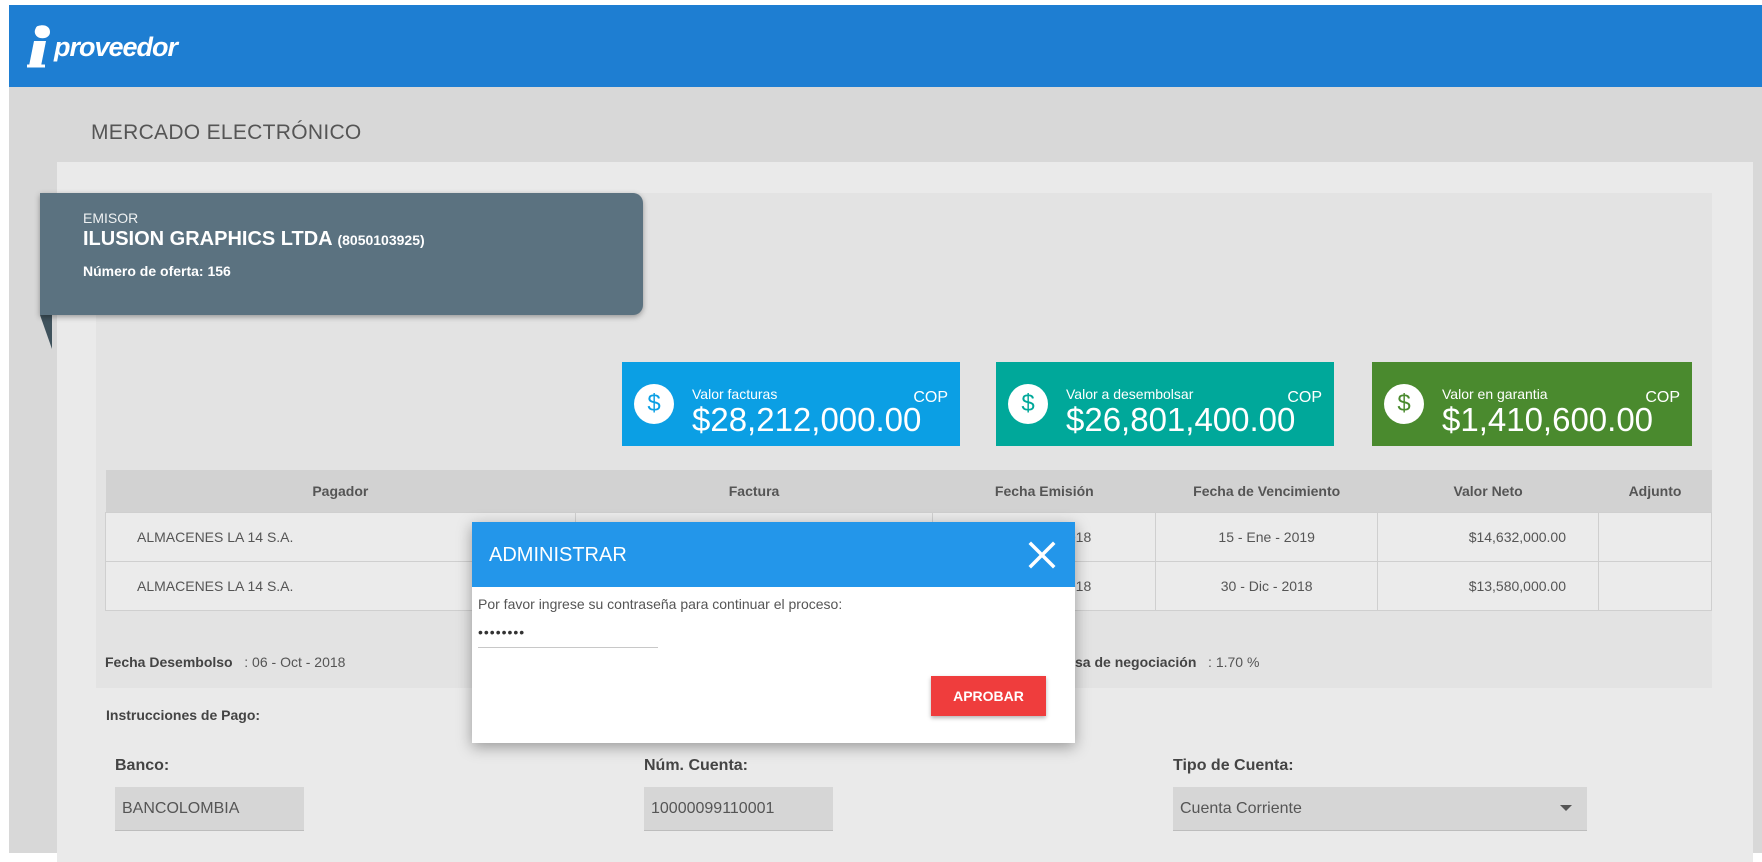 The image size is (1762, 862). I want to click on password-input, so click(568, 632).